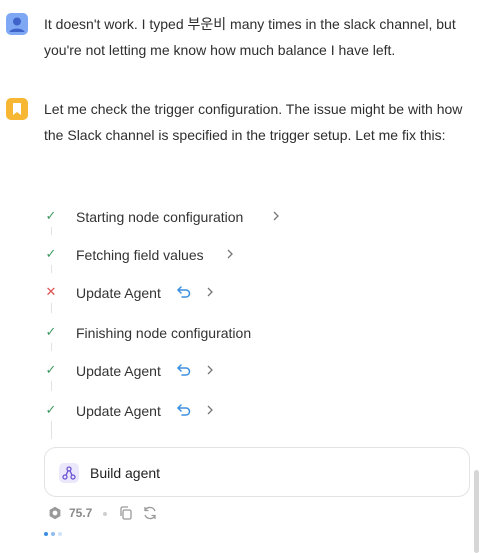 The width and height of the screenshot is (481, 553). I want to click on step-label: Fetching field values, so click(140, 255).